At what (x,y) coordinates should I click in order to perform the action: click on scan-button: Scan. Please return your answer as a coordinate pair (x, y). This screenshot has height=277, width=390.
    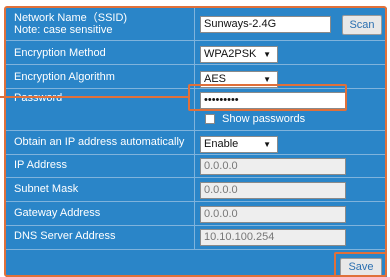
    Looking at the image, I should click on (362, 25).